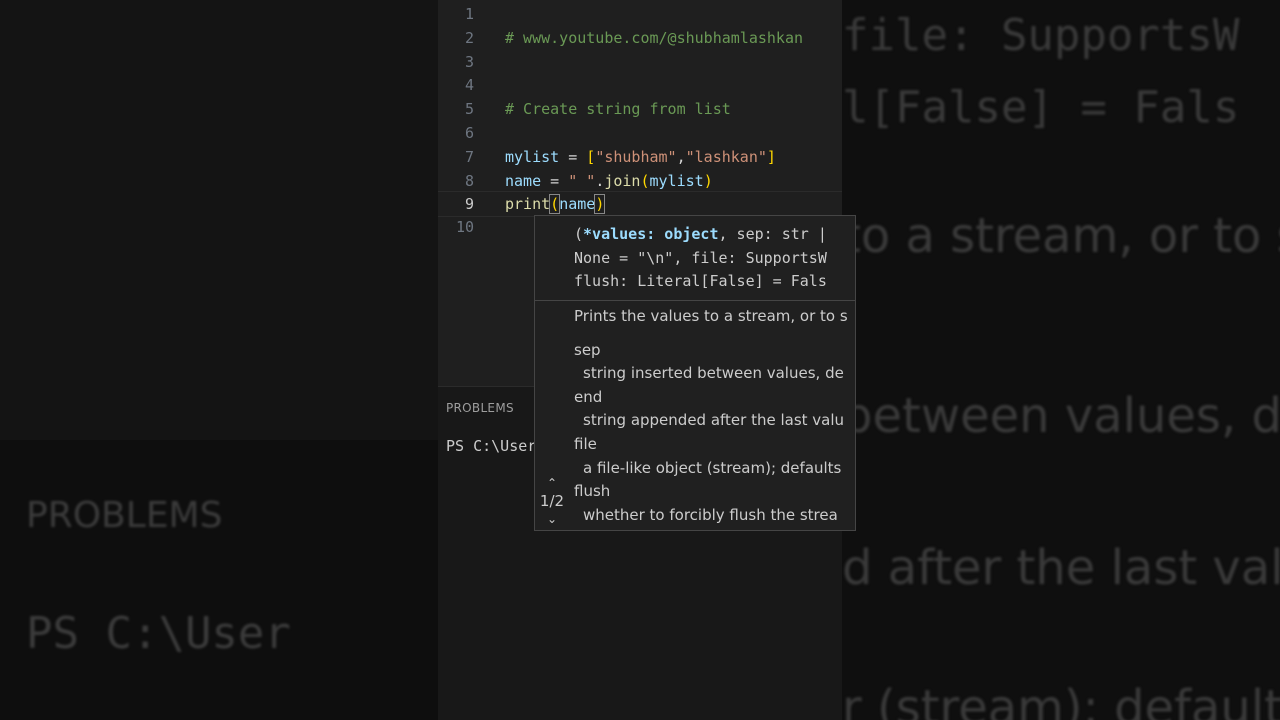 Image resolution: width=1280 pixels, height=720 pixels. Describe the element at coordinates (591, 157) in the screenshot. I see `token-bracket: [` at that location.